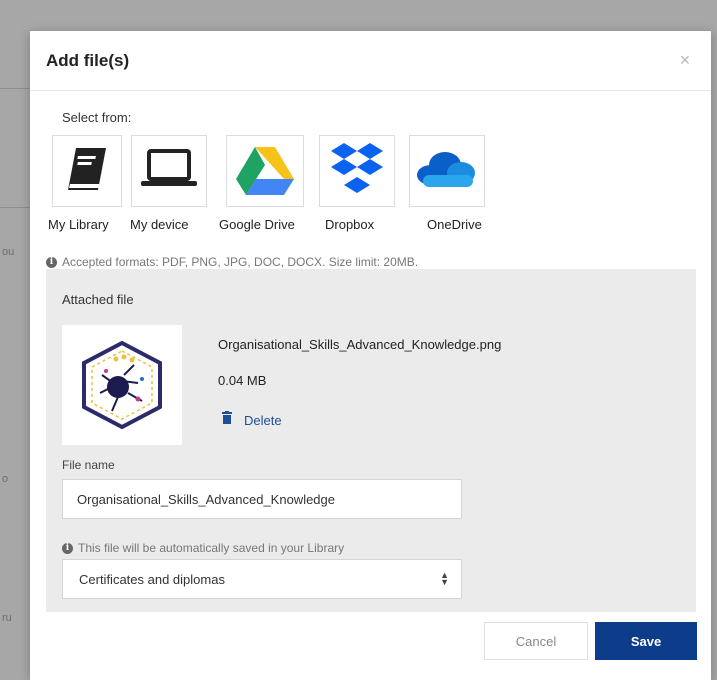 The height and width of the screenshot is (680, 717). I want to click on background-text: ou, so click(8, 252).